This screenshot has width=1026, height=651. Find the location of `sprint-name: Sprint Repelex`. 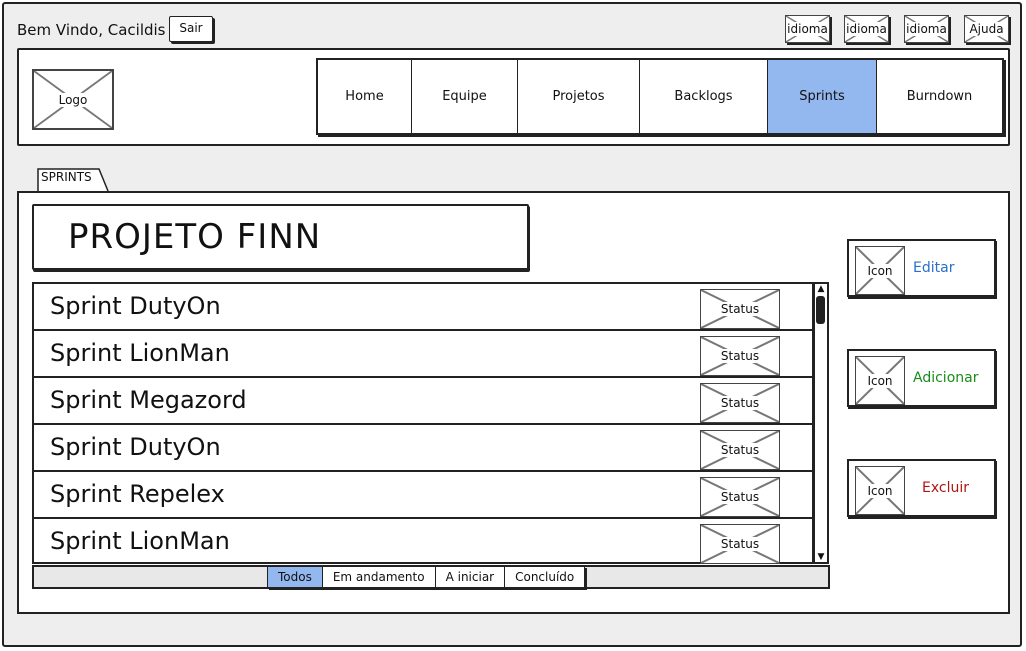

sprint-name: Sprint Repelex is located at coordinates (137, 494).